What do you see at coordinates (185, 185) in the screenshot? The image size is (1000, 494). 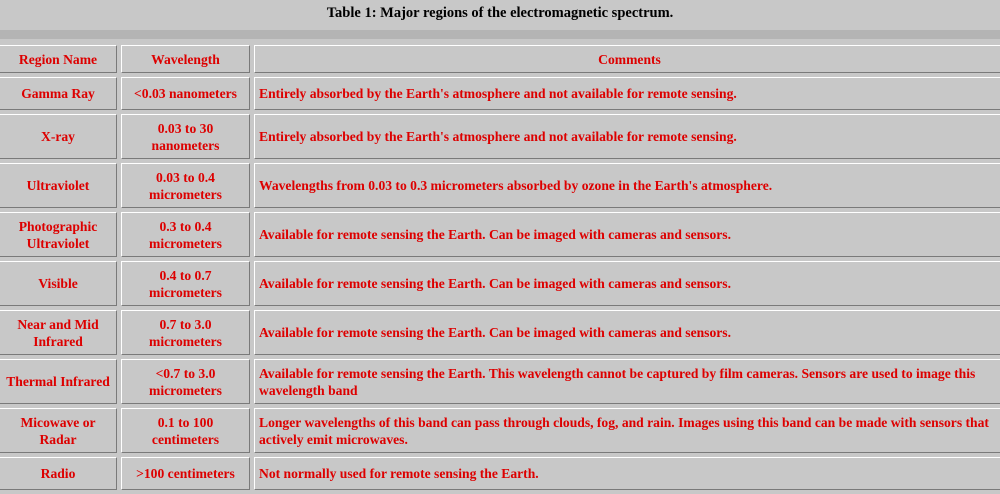 I see `wavelength-cell: 0.03 to 0.4 micrometers` at bounding box center [185, 185].